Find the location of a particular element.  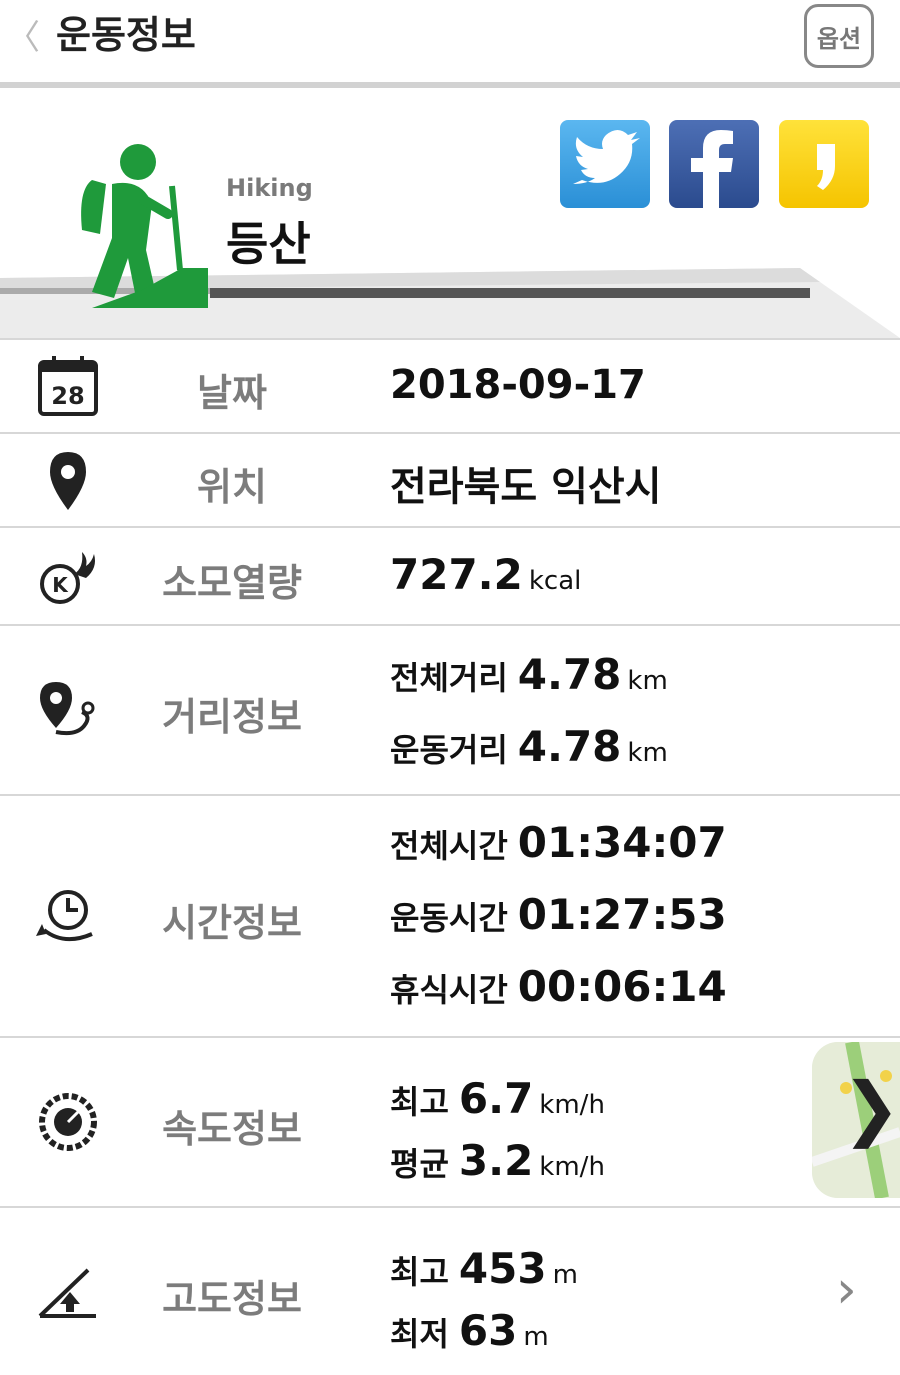

speed-label: 속도정보 is located at coordinates (232, 1129).